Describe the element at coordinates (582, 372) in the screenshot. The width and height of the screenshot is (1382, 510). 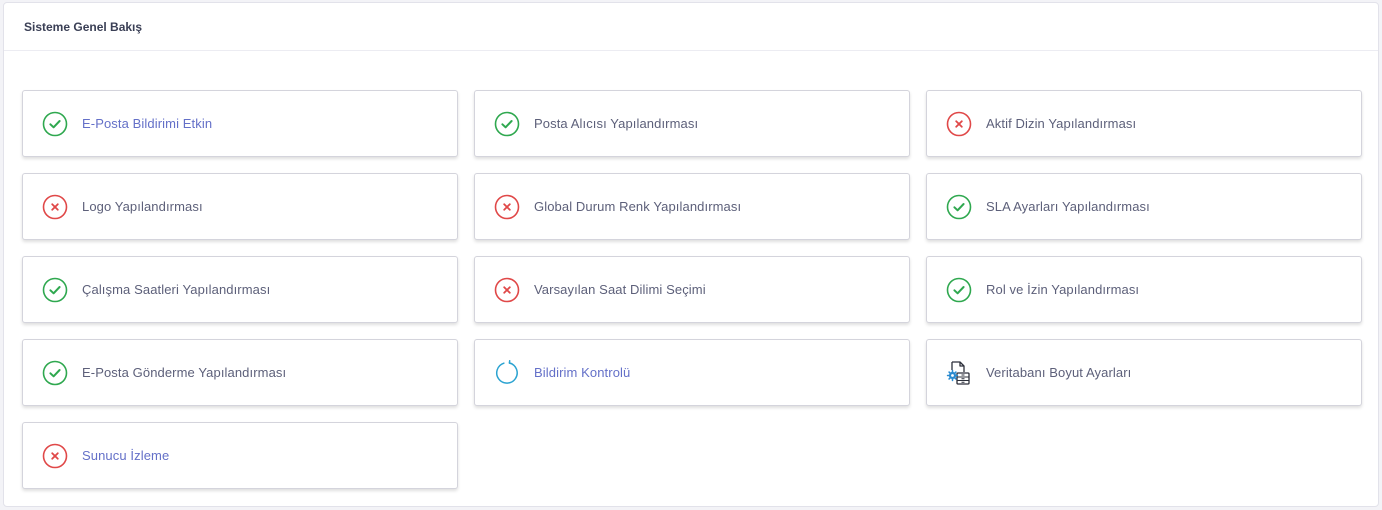
I see `card-label: Bildirim Kontrolü` at that location.